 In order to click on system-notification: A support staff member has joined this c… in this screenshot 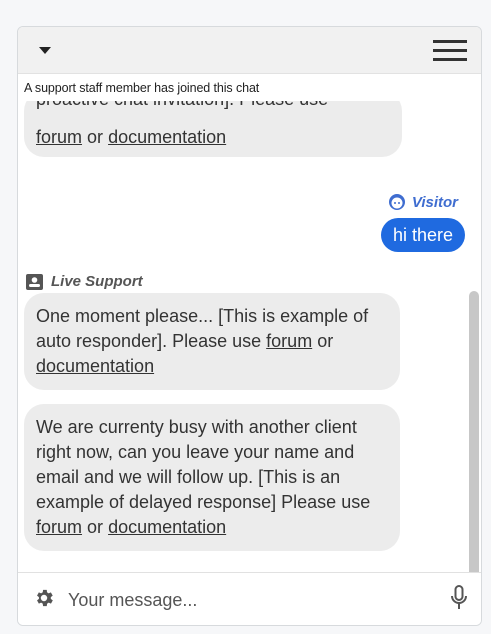, I will do `click(142, 88)`.